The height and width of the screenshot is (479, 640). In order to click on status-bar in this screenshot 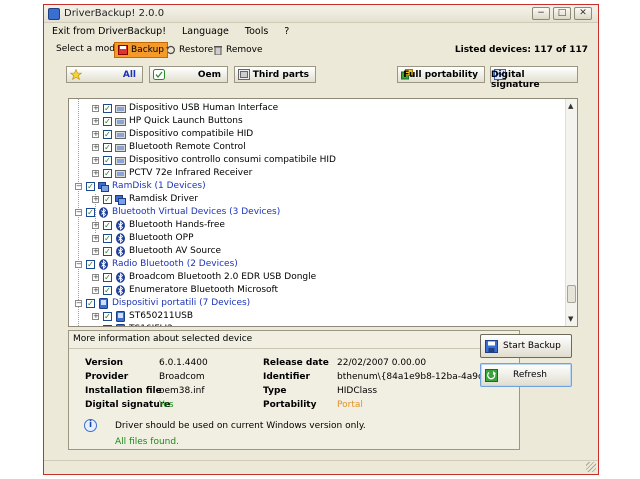, I will do `click(321, 467)`.